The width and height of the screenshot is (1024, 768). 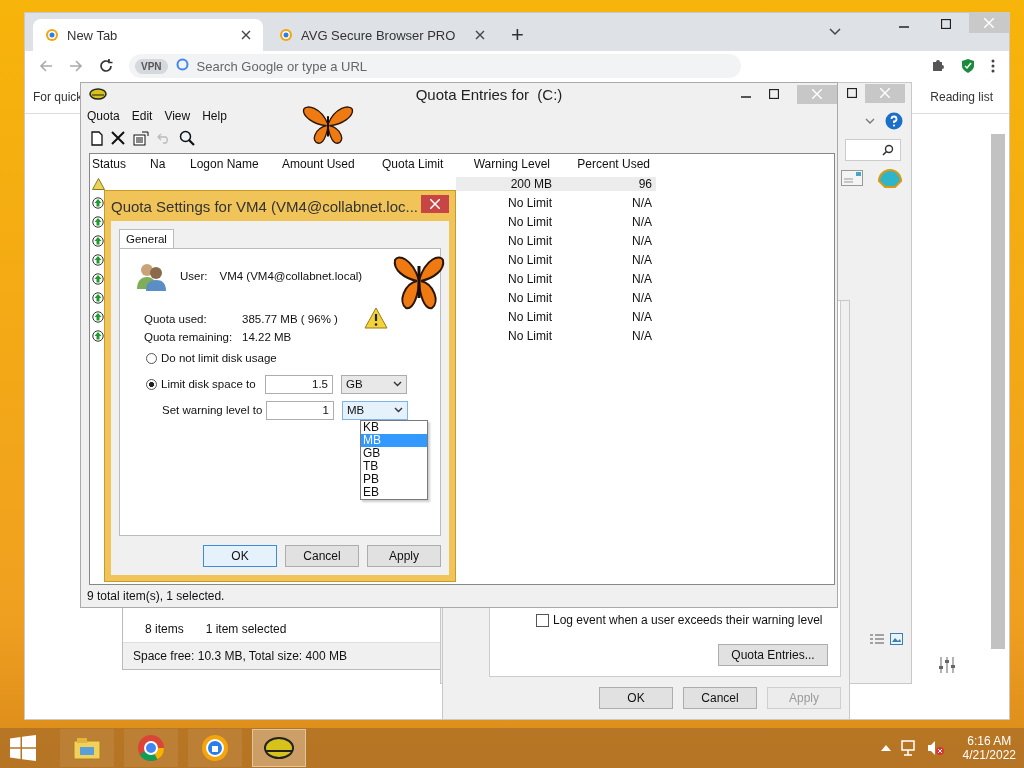 I want to click on close-button, so click(x=435, y=204).